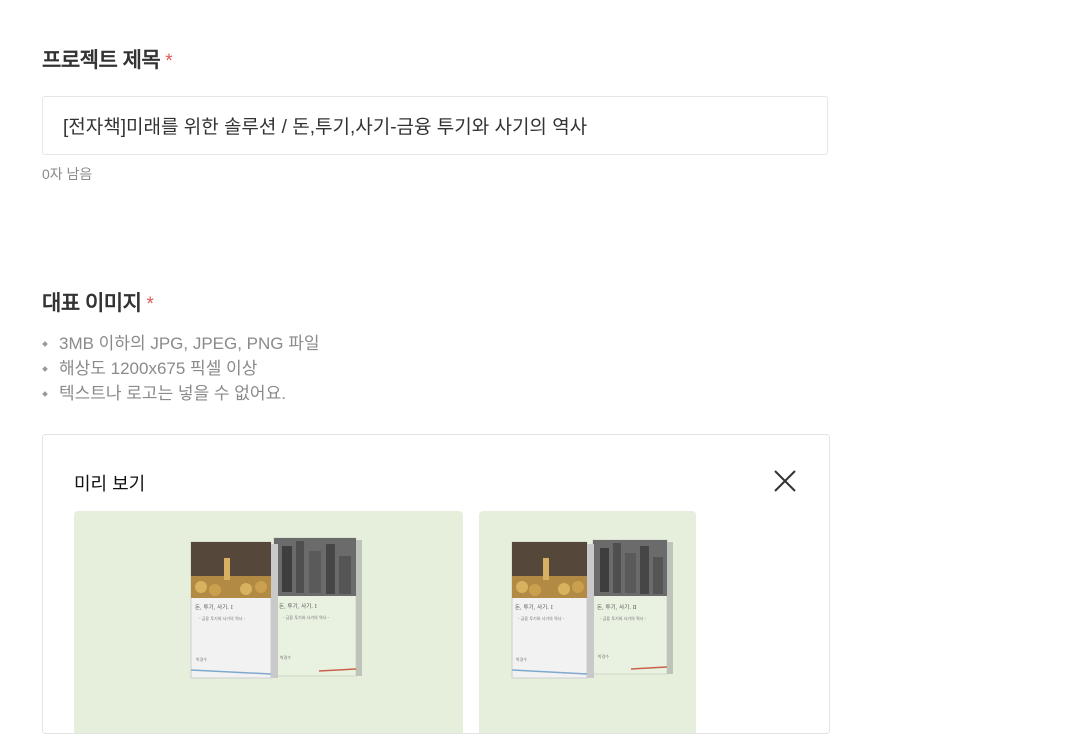 Image resolution: width=1092 pixels, height=734 pixels. Describe the element at coordinates (110, 484) in the screenshot. I see `preview-label: 미리 보기` at that location.